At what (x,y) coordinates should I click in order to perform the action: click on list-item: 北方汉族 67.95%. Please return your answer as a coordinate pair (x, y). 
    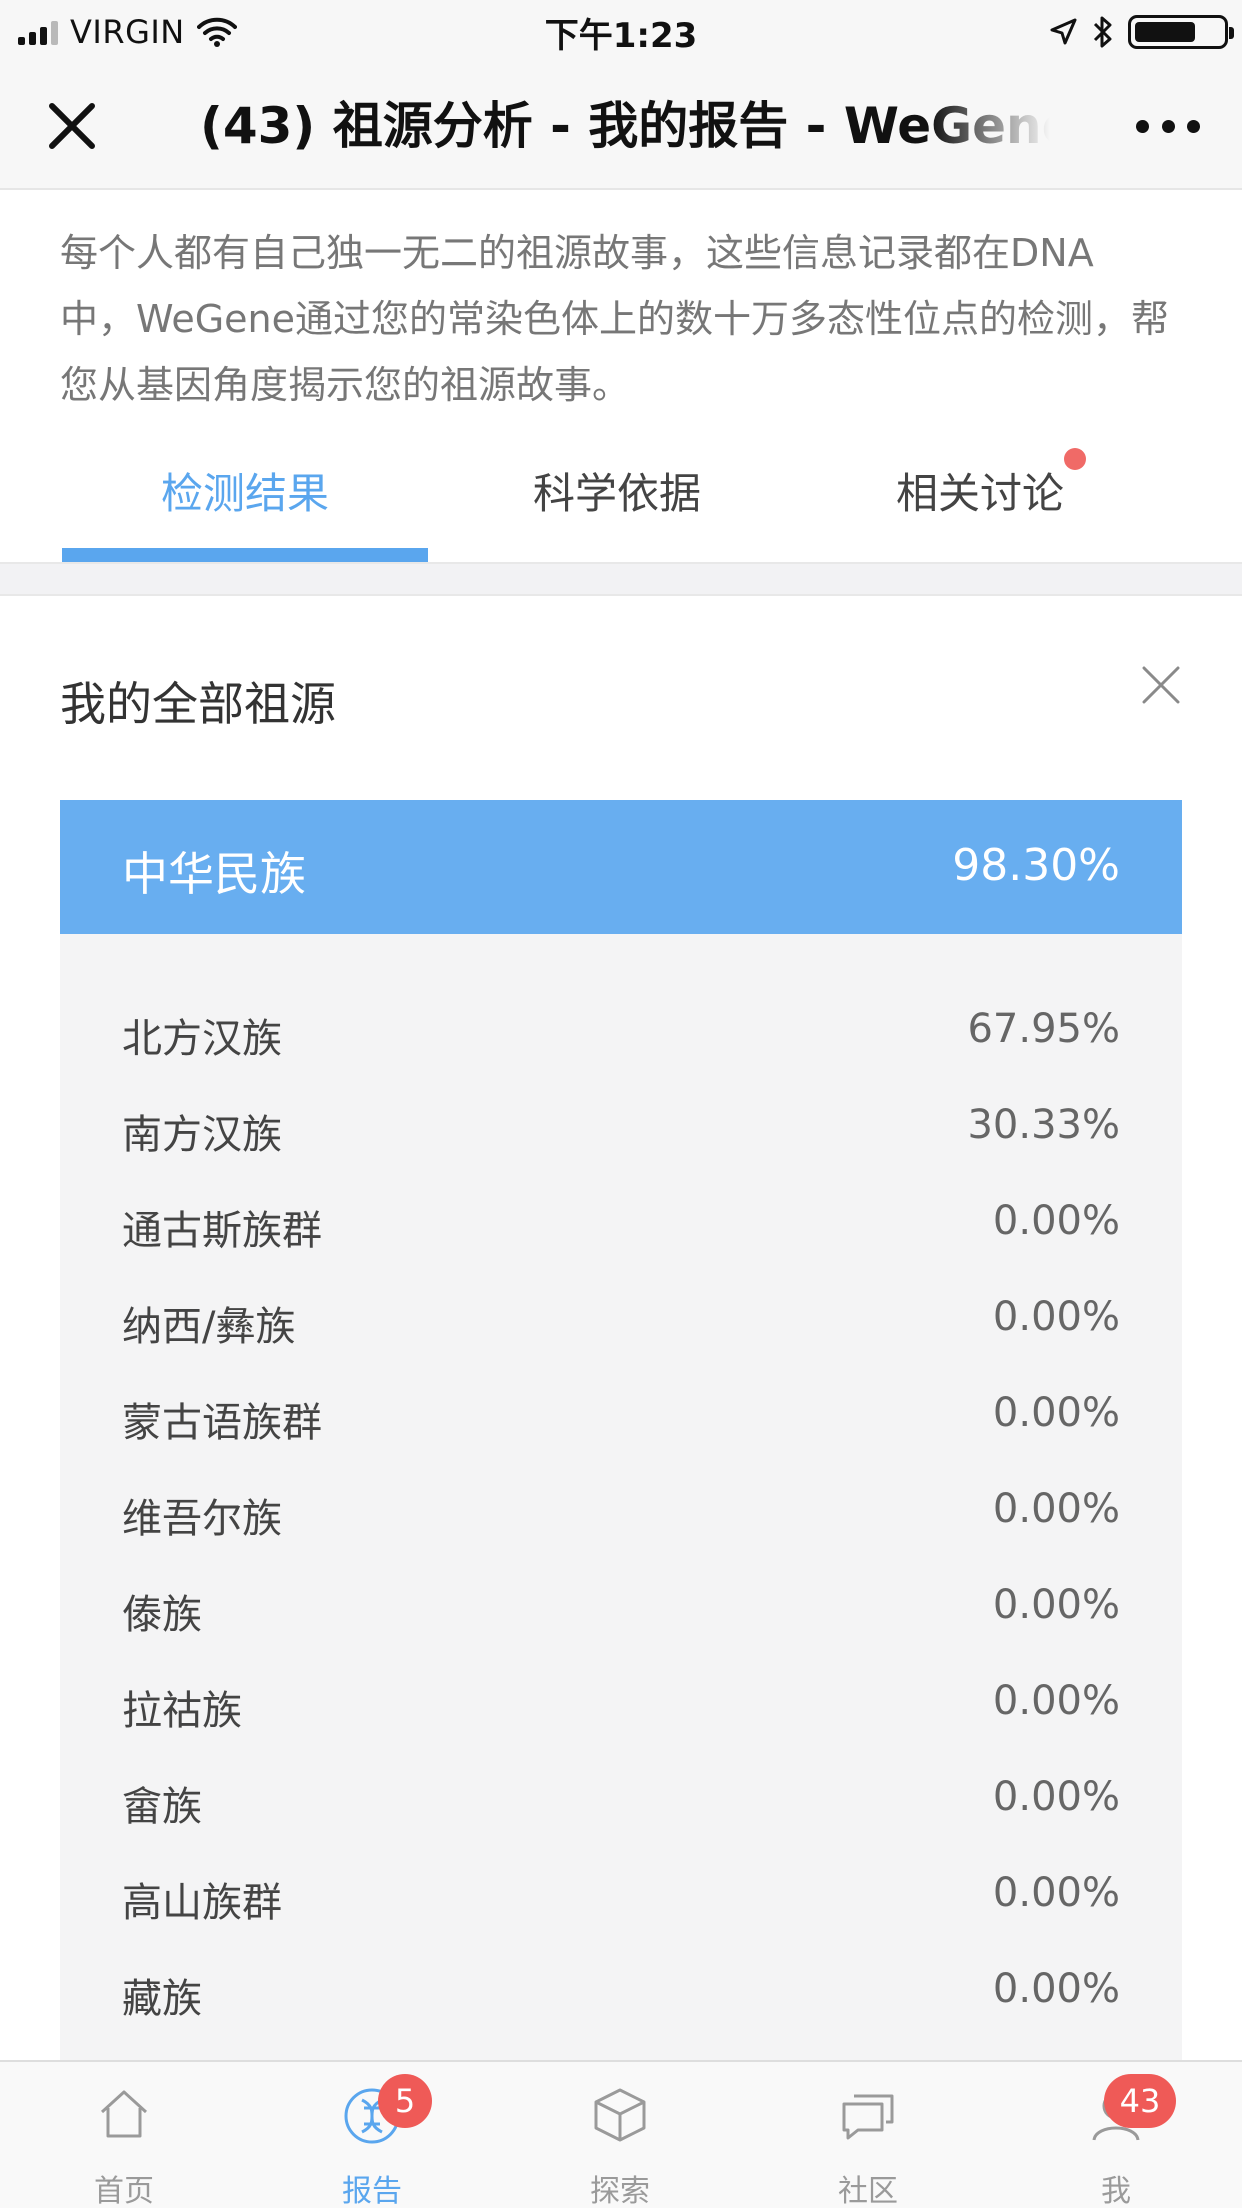
    Looking at the image, I should click on (621, 1032).